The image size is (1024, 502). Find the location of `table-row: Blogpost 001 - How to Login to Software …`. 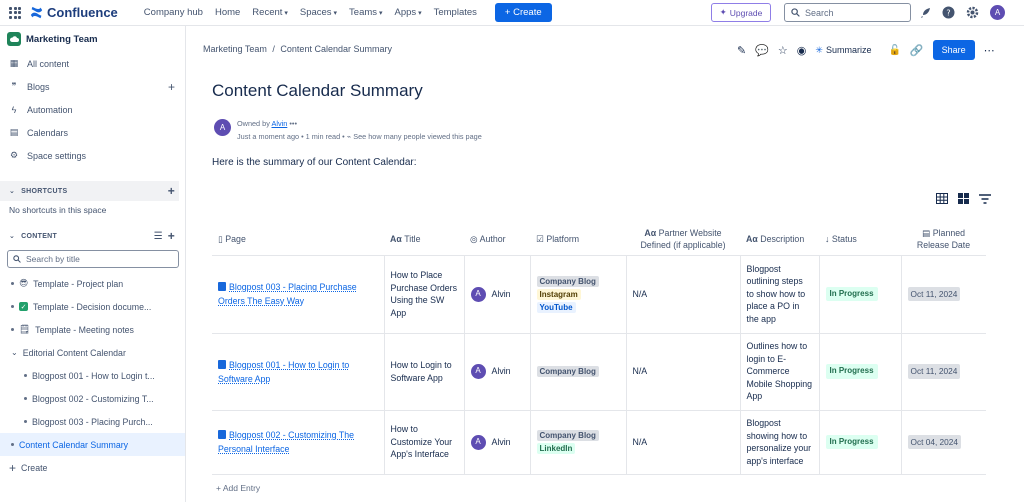

table-row: Blogpost 001 - How to Login to Software … is located at coordinates (599, 371).